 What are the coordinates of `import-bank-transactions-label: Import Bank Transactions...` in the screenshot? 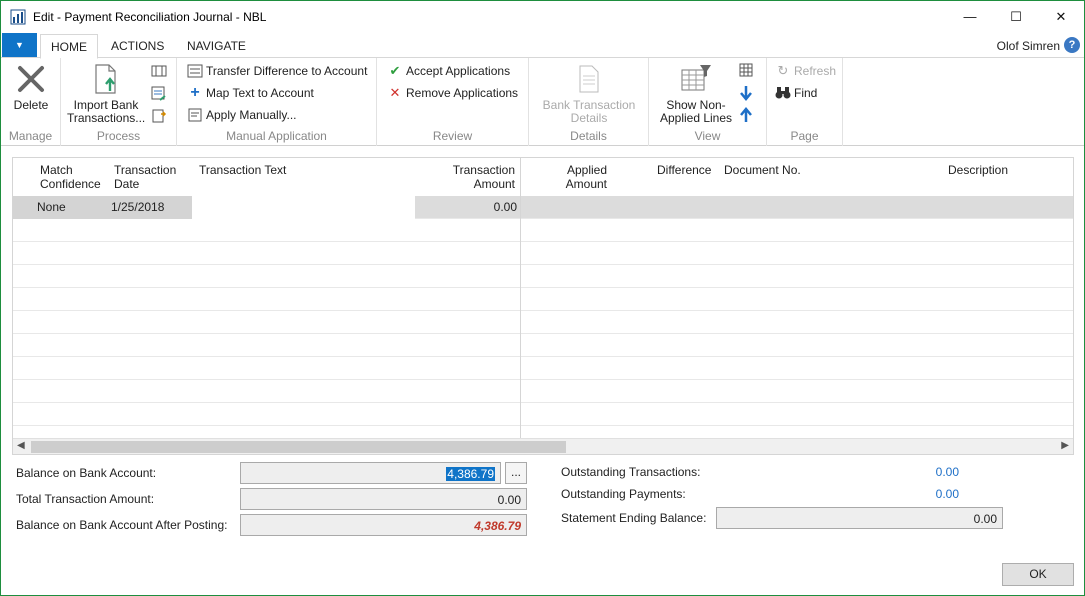 It's located at (106, 111).